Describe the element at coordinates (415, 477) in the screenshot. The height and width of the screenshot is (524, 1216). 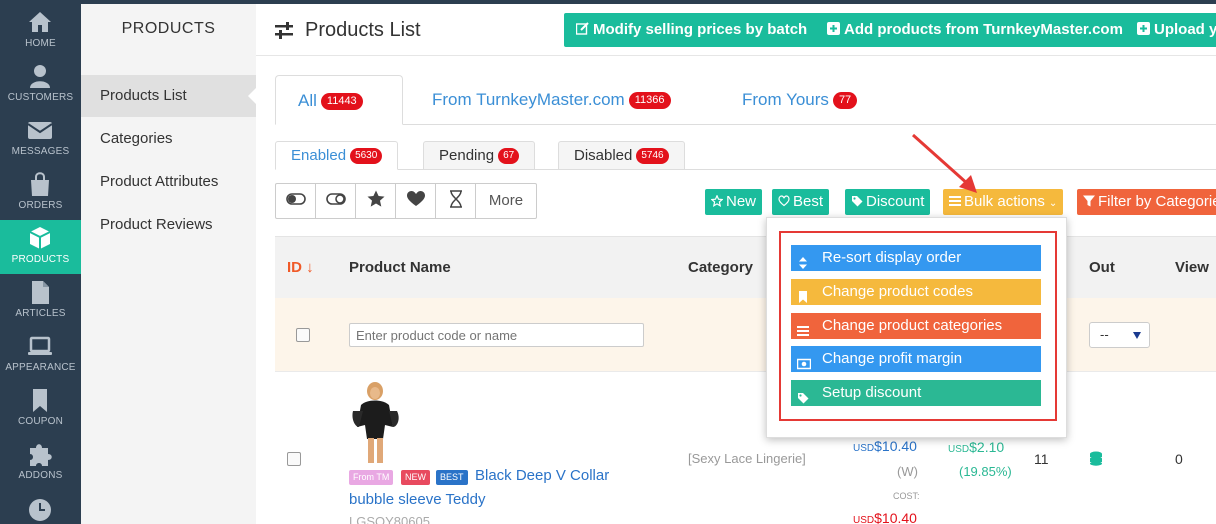
I see `tag-new: NEW` at that location.